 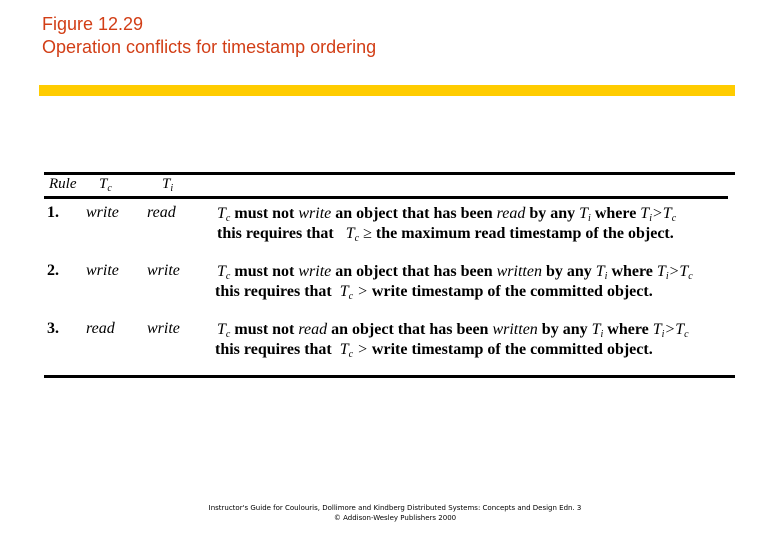 I want to click on tc-operation: read, so click(x=100, y=328).